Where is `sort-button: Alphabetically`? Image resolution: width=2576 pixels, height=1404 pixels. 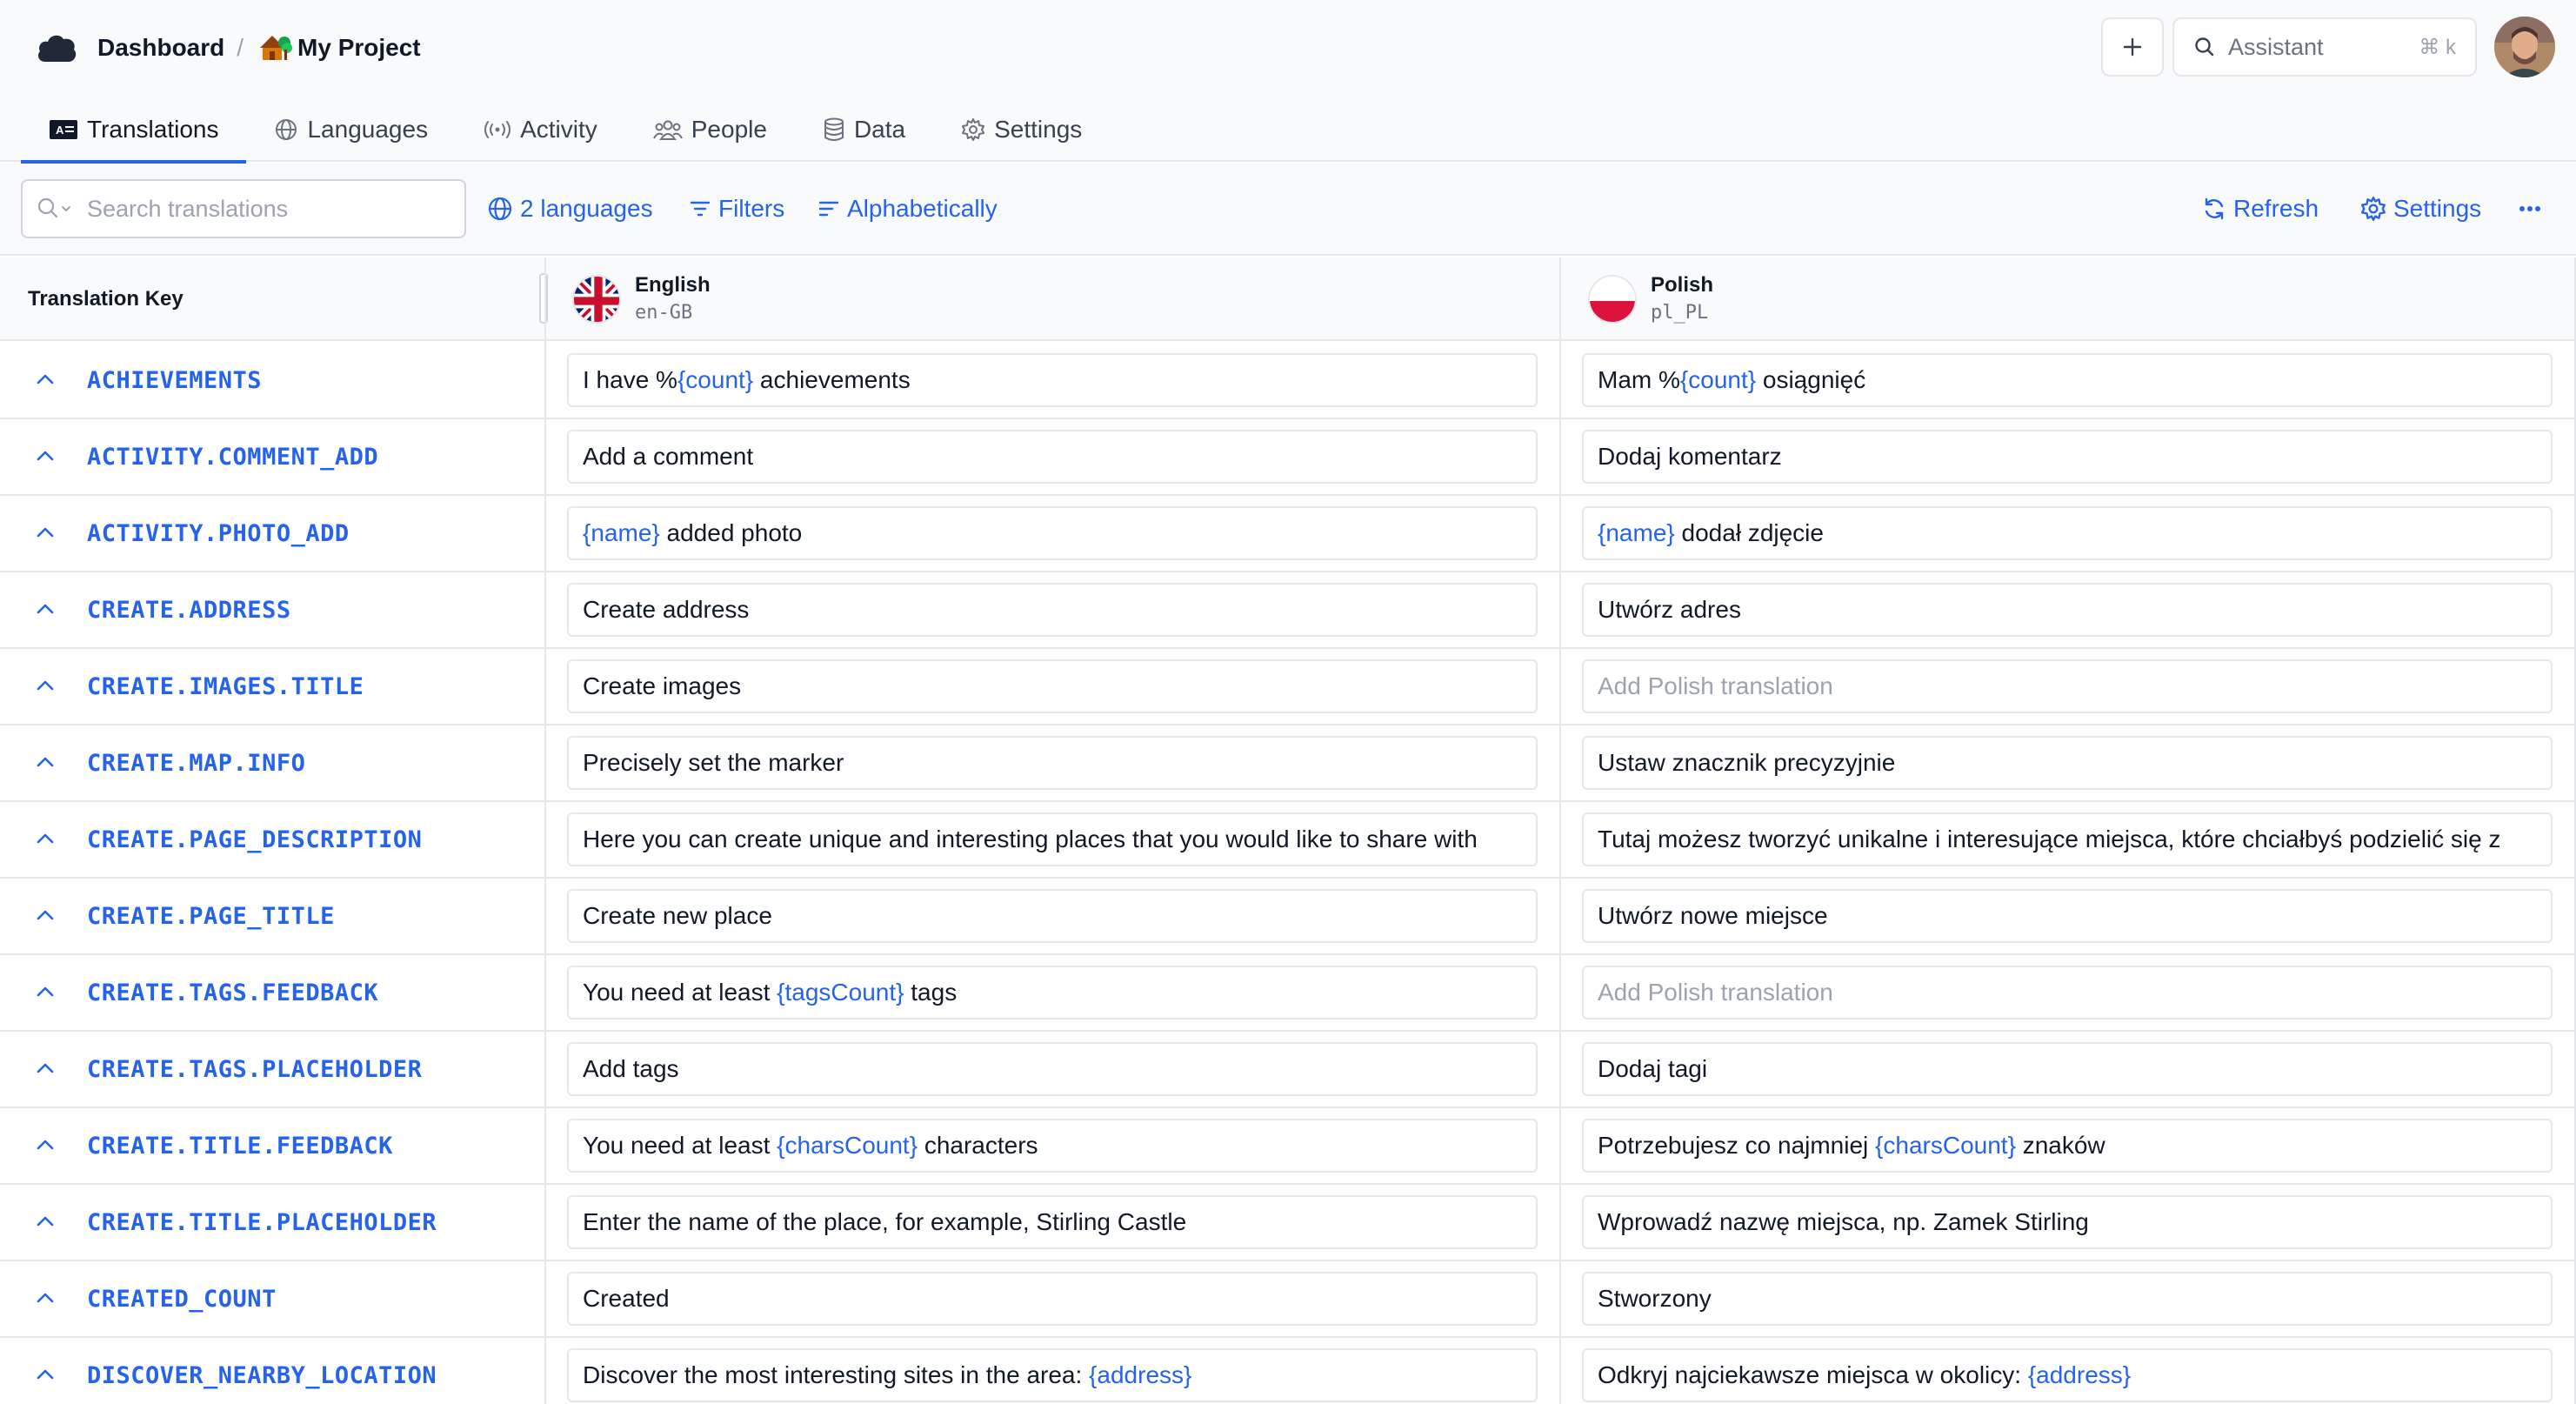
sort-button: Alphabetically is located at coordinates (908, 208).